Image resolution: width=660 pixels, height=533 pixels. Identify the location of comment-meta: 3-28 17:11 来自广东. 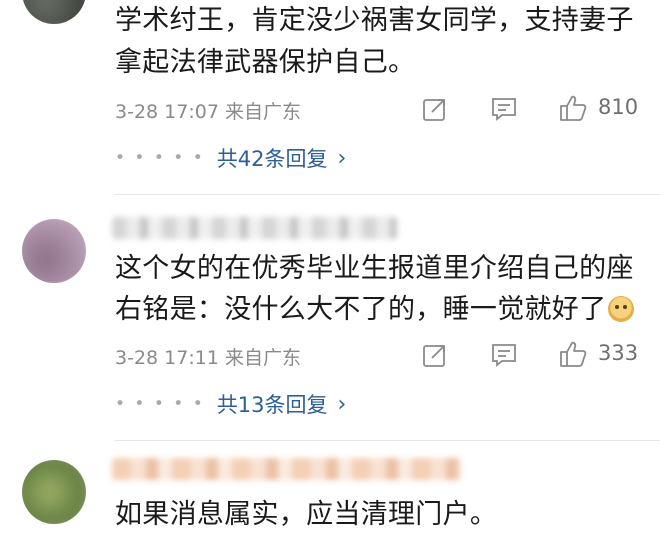
(208, 356).